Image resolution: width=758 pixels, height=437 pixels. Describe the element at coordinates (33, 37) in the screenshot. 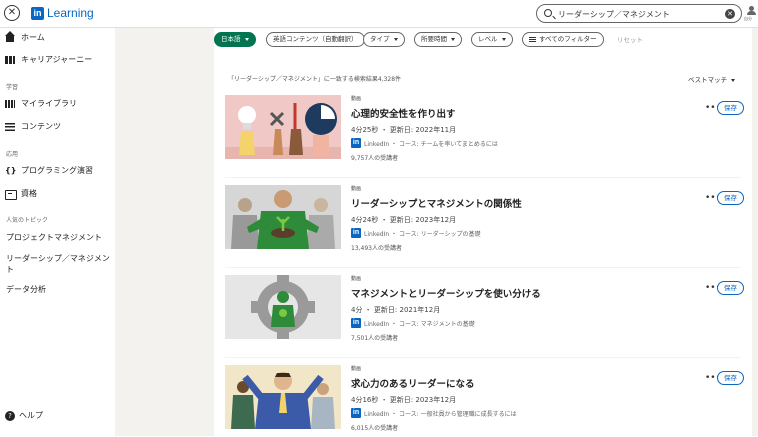

I see `sidebar-item-label: ホーム` at that location.